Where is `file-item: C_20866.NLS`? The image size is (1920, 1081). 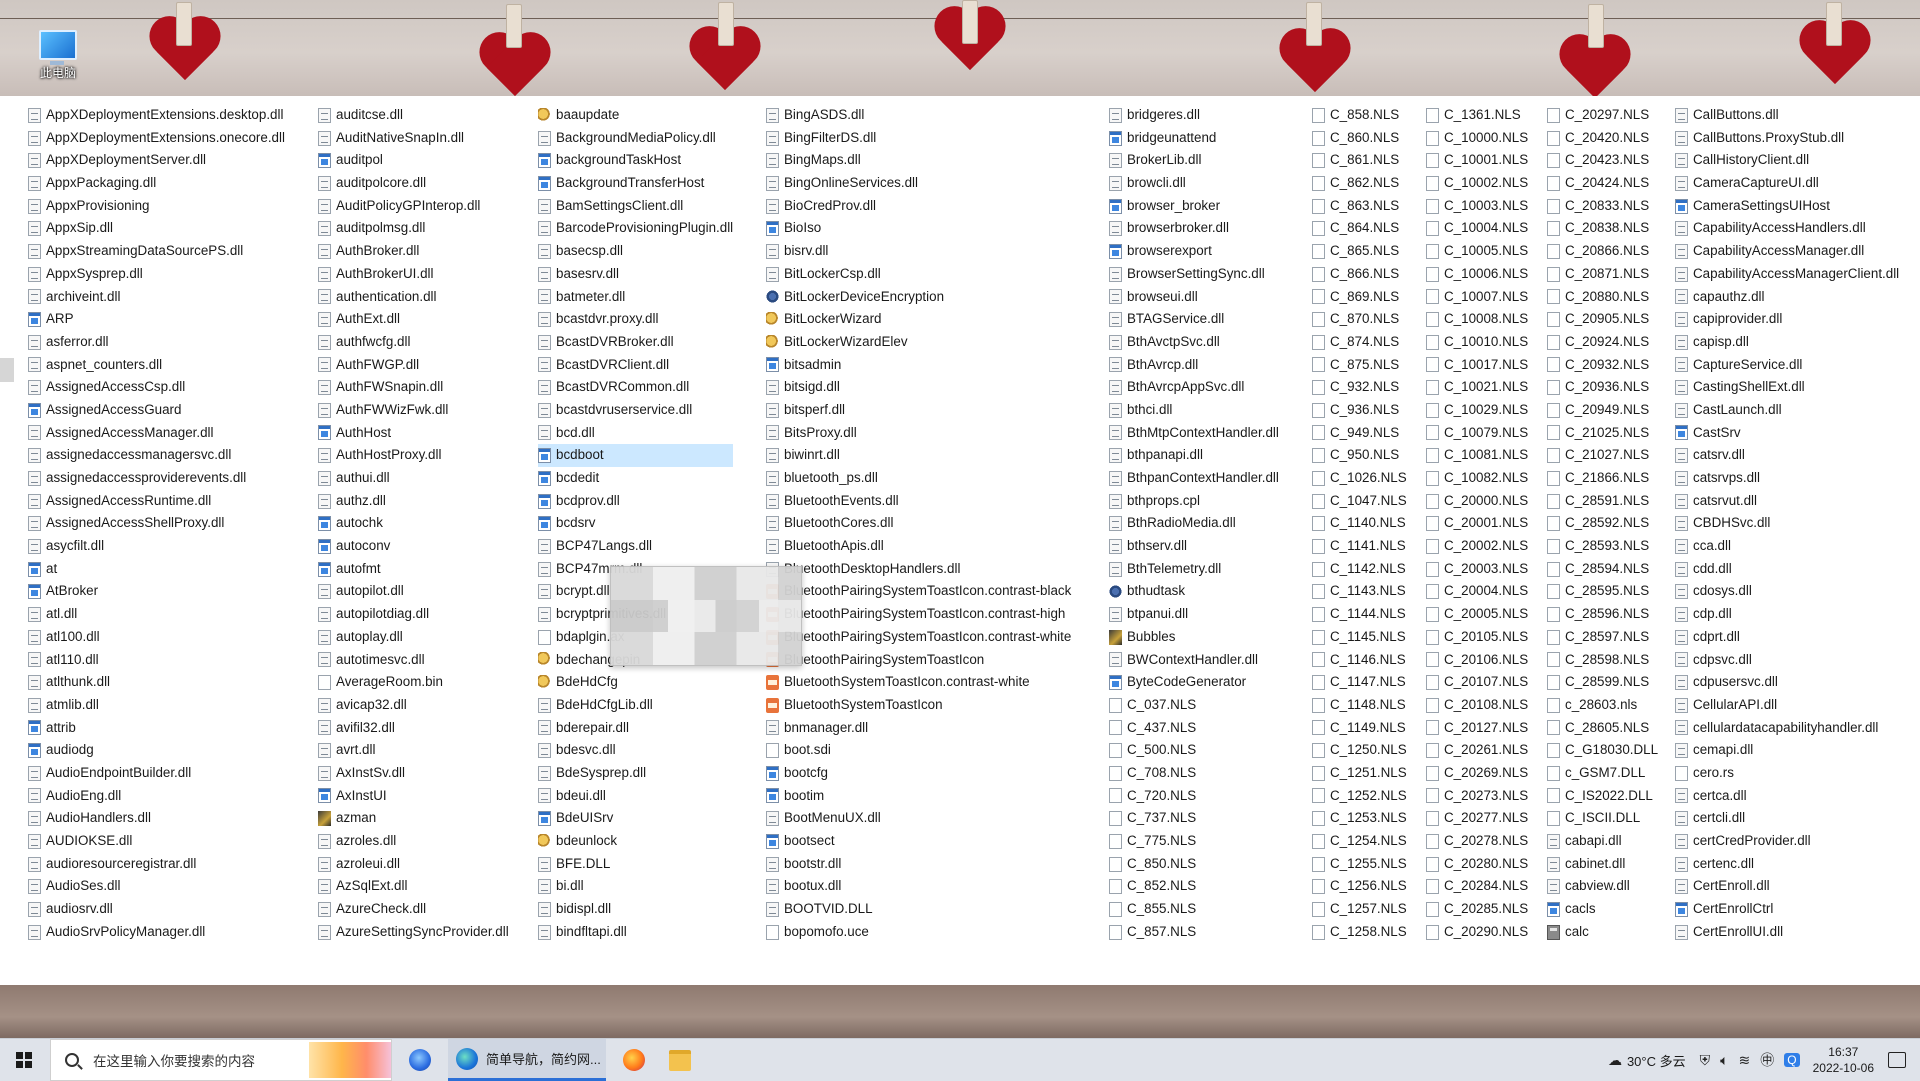 file-item: C_20866.NLS is located at coordinates (1602, 251).